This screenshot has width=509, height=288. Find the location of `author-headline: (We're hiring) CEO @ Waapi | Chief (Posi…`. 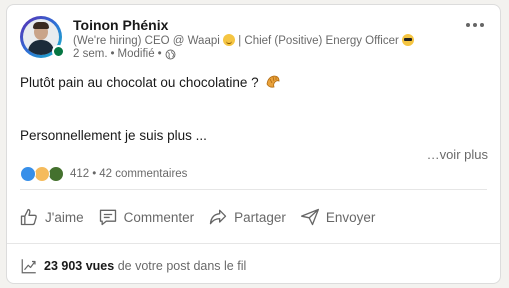

author-headline: (We're hiring) CEO @ Waapi | Chief (Posi… is located at coordinates (244, 40).